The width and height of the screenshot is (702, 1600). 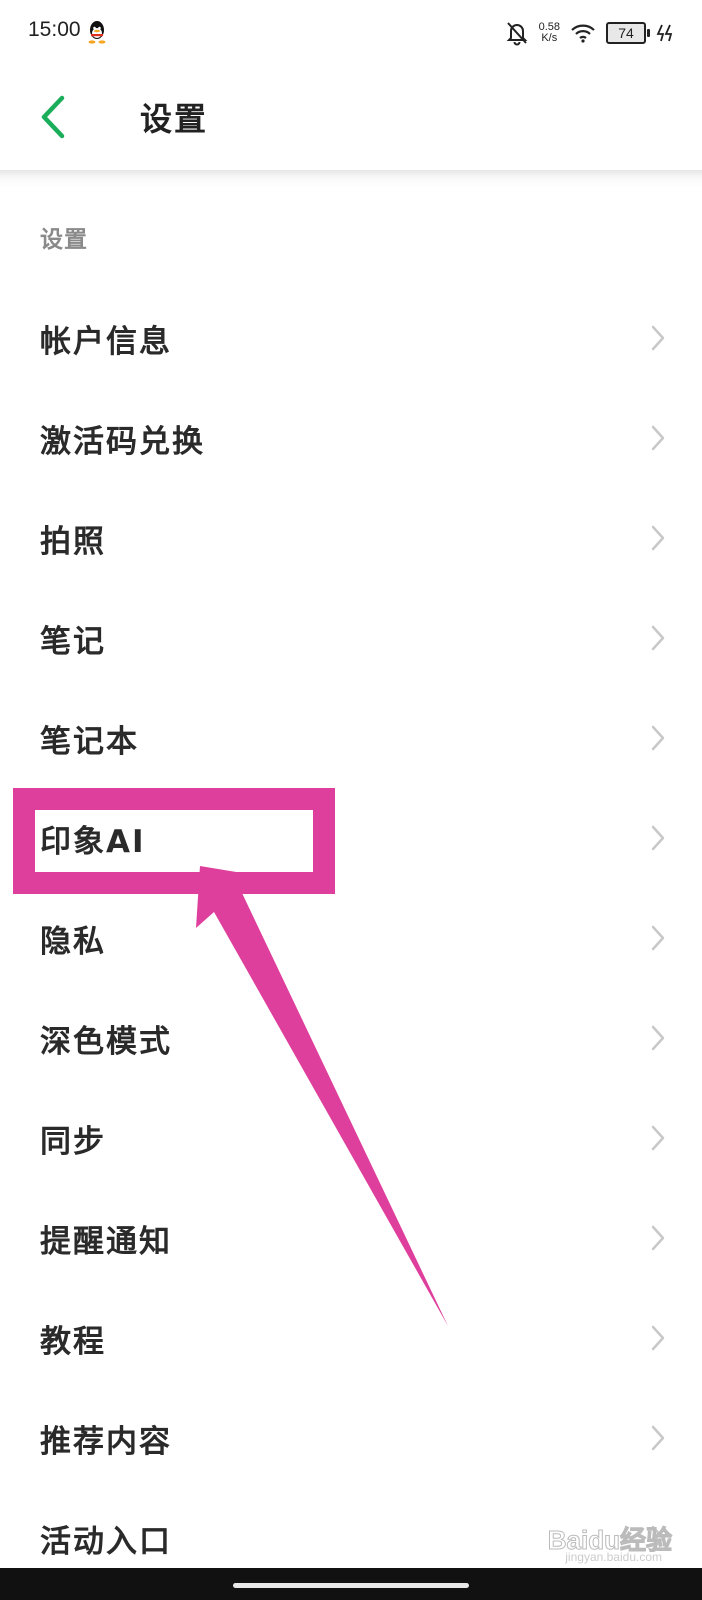 What do you see at coordinates (351, 338) in the screenshot?
I see `settings-item-account-info: 帐户信息` at bounding box center [351, 338].